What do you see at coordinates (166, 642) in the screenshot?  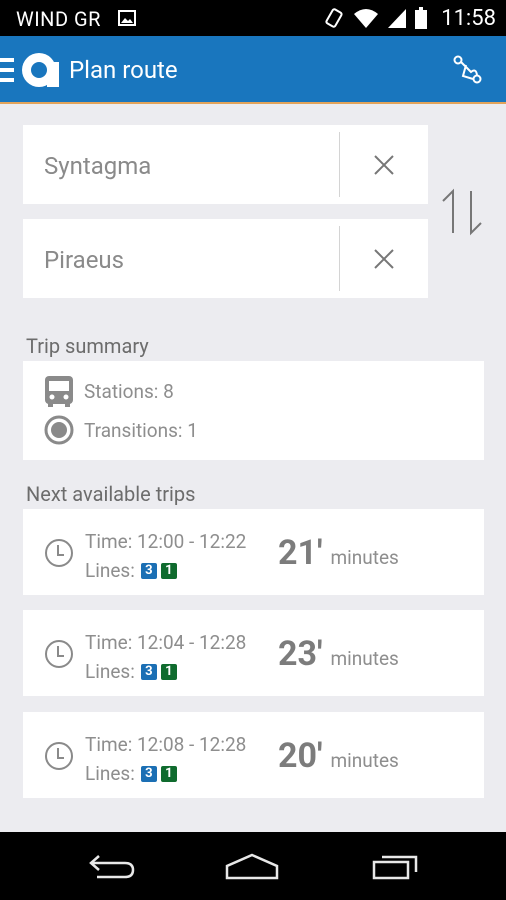 I see `trip-time: Time: 12:04 - 12:28` at bounding box center [166, 642].